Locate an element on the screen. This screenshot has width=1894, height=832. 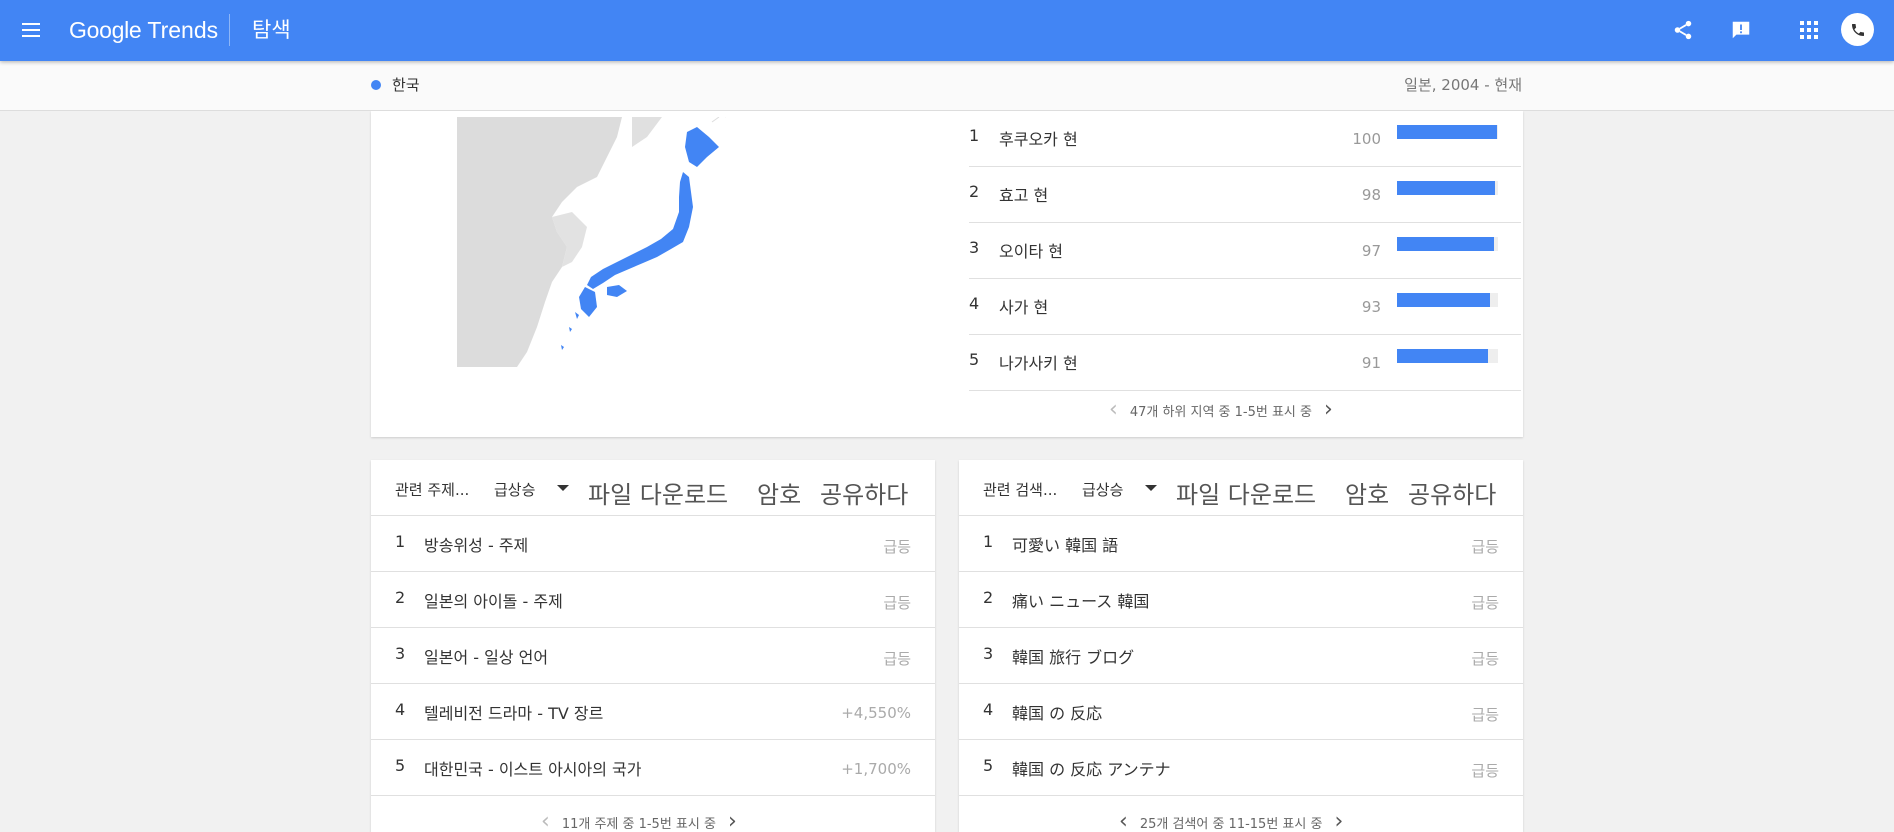
google-trends-logo: Google Trends is located at coordinates (143, 30).